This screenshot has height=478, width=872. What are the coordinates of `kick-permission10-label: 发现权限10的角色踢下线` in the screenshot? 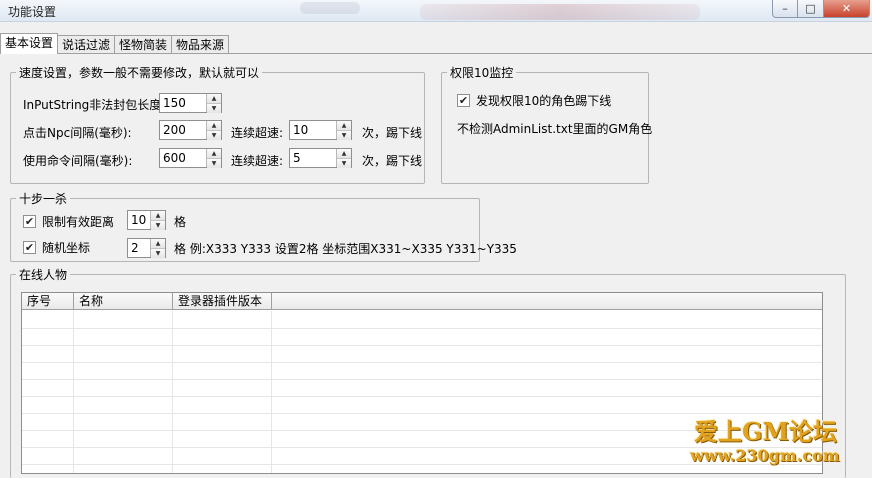 It's located at (544, 101).